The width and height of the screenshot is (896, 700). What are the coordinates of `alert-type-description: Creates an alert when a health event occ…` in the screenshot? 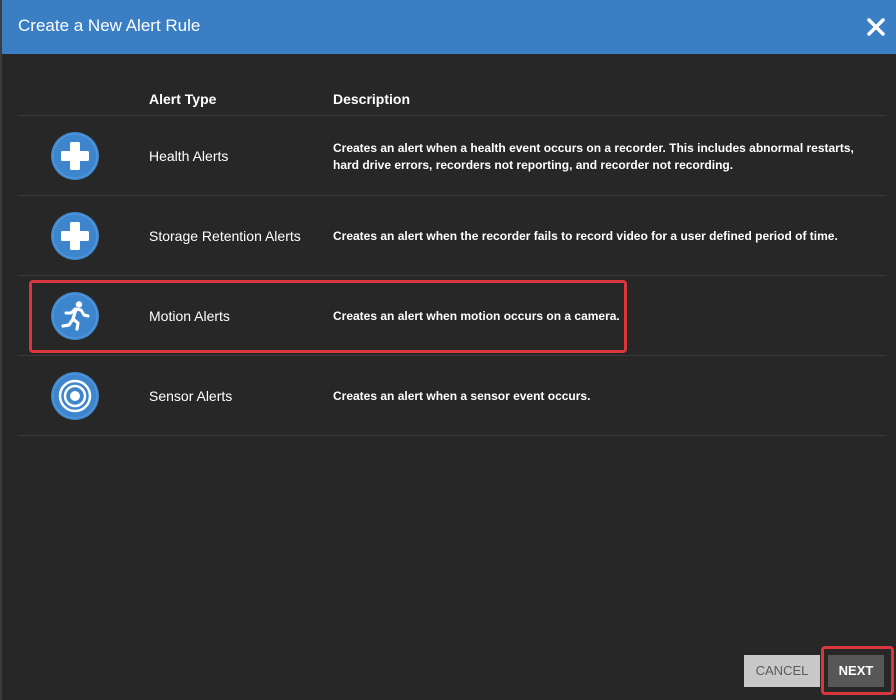 It's located at (593, 156).